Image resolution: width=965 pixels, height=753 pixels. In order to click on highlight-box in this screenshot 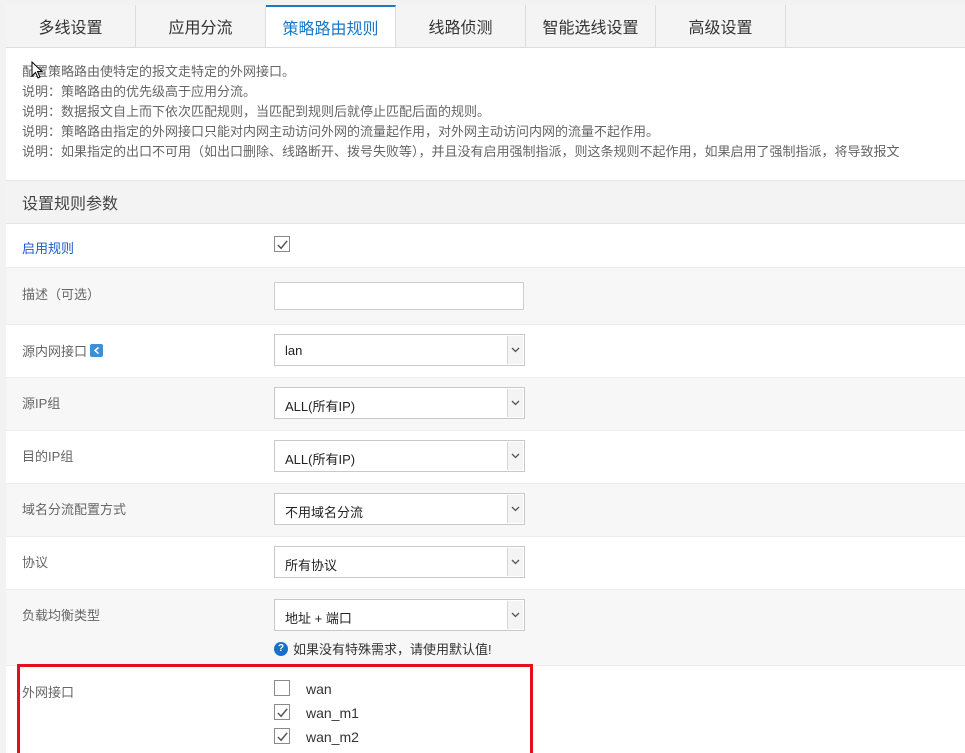, I will do `click(275, 708)`.